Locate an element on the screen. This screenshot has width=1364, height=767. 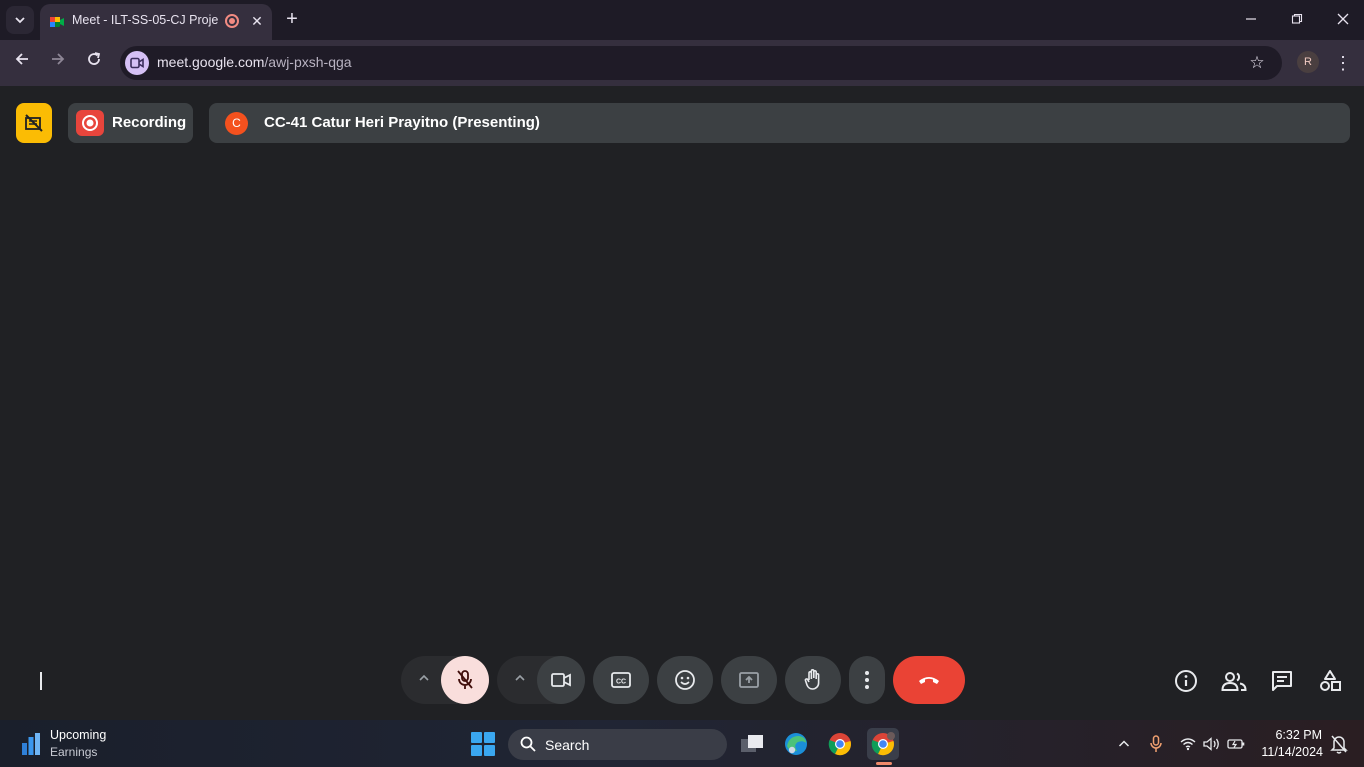
search-label: Search is located at coordinates (567, 745).